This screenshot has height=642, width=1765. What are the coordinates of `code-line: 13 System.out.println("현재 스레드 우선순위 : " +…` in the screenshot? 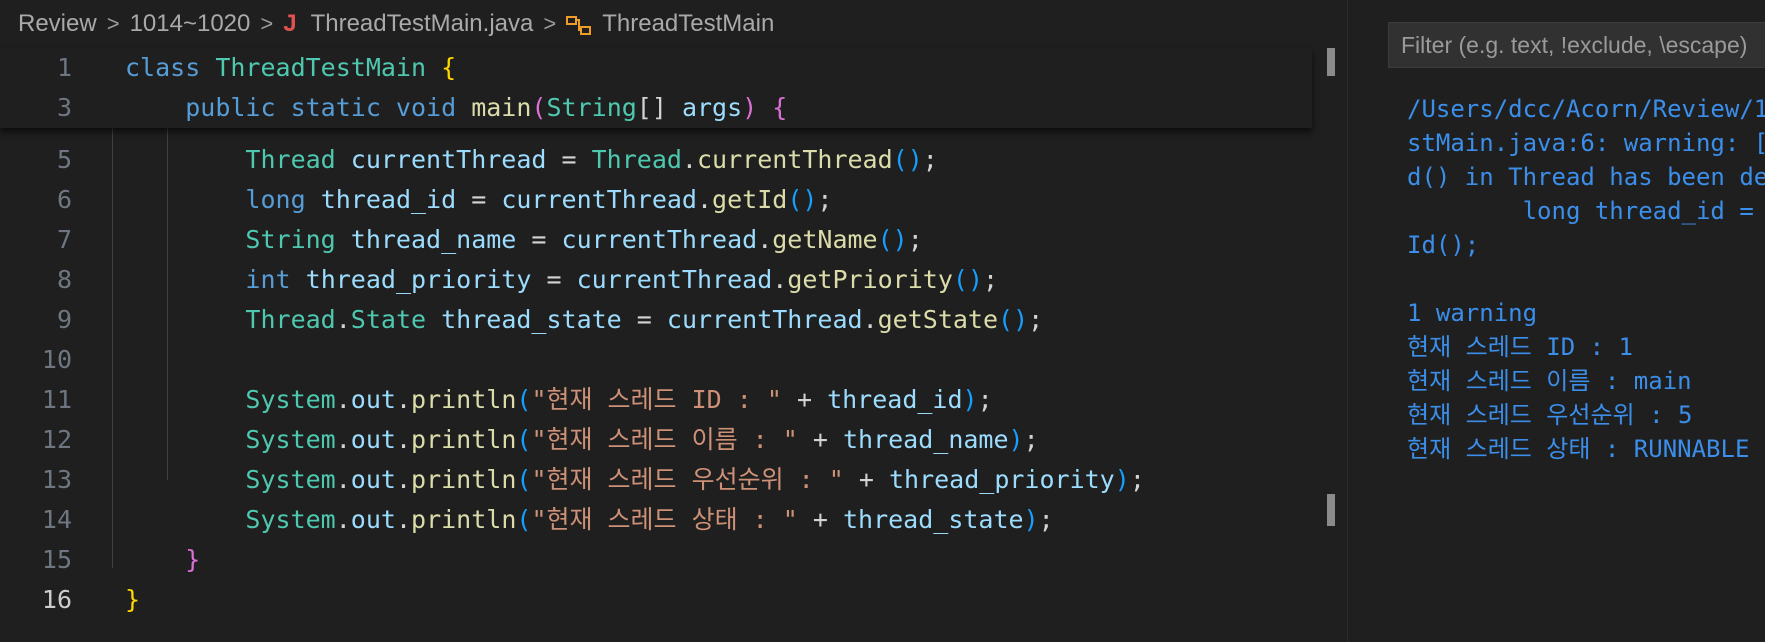 It's located at (660, 480).